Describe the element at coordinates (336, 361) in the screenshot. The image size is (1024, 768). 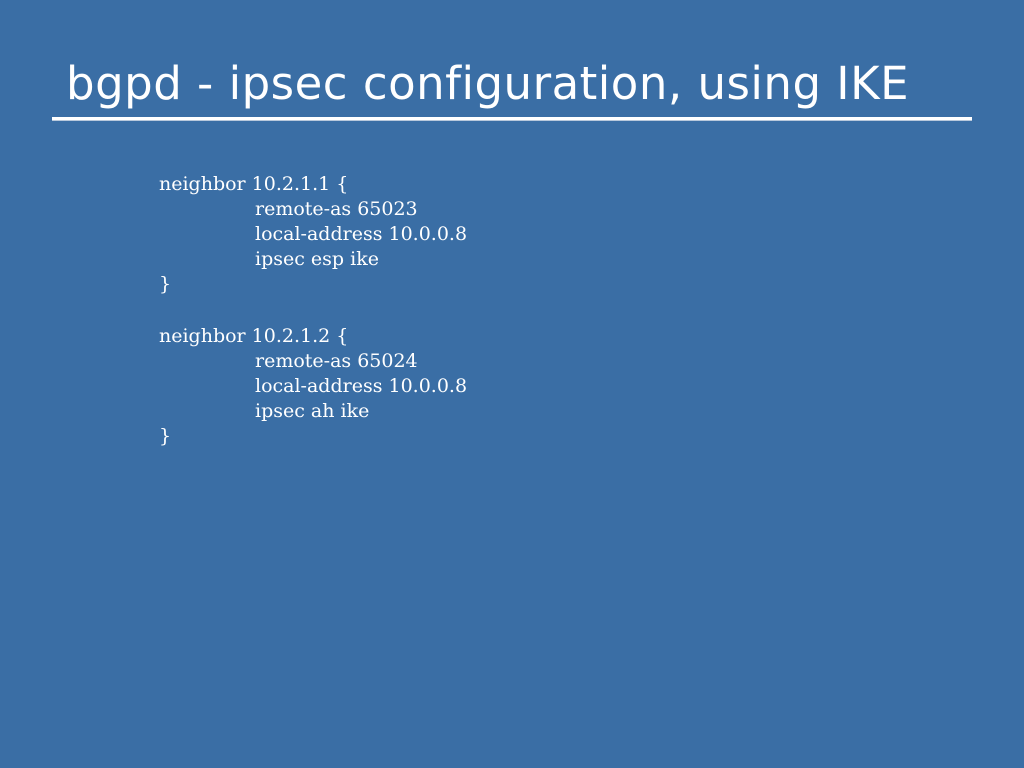
I see `remote-as-line: remote-as 65024` at that location.